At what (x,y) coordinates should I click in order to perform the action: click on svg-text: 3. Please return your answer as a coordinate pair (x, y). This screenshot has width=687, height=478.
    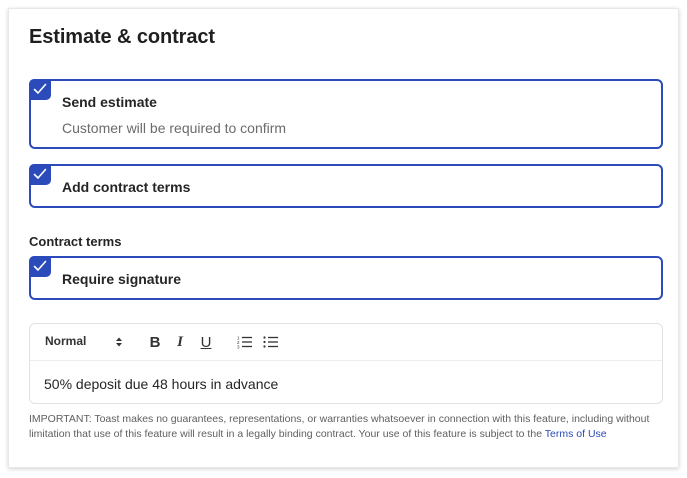
    Looking at the image, I should click on (238, 347).